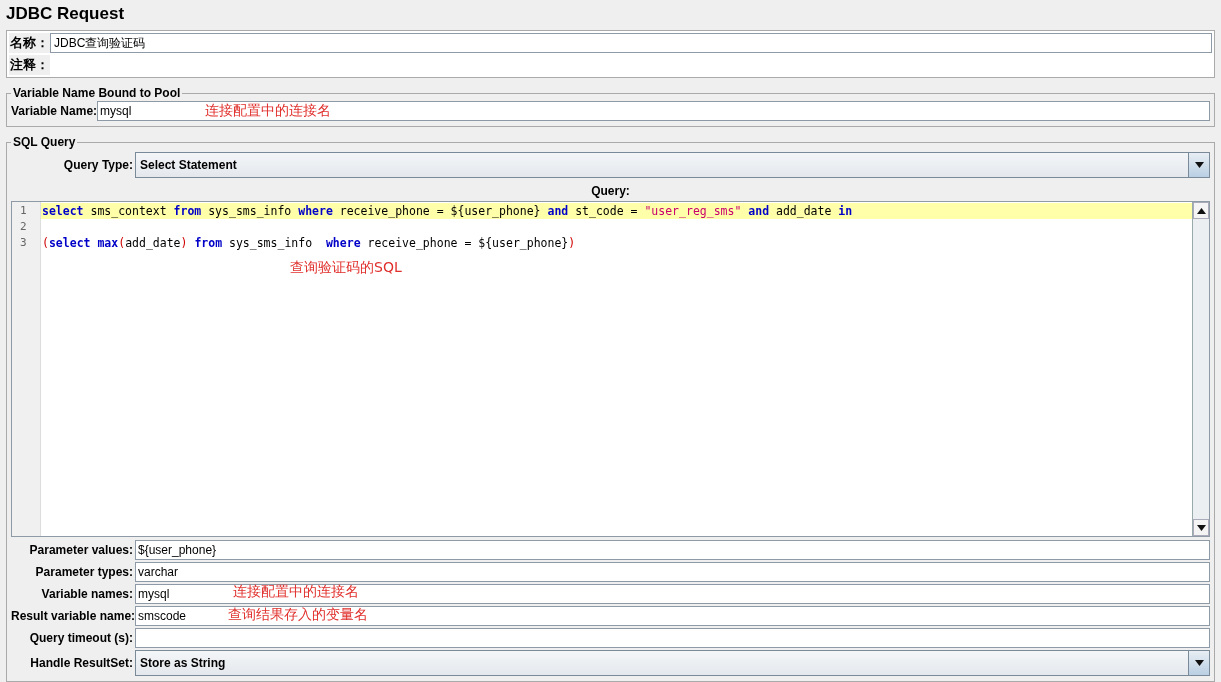 The image size is (1221, 682). Describe the element at coordinates (1201, 527) in the screenshot. I see `scroll-down-icon` at that location.